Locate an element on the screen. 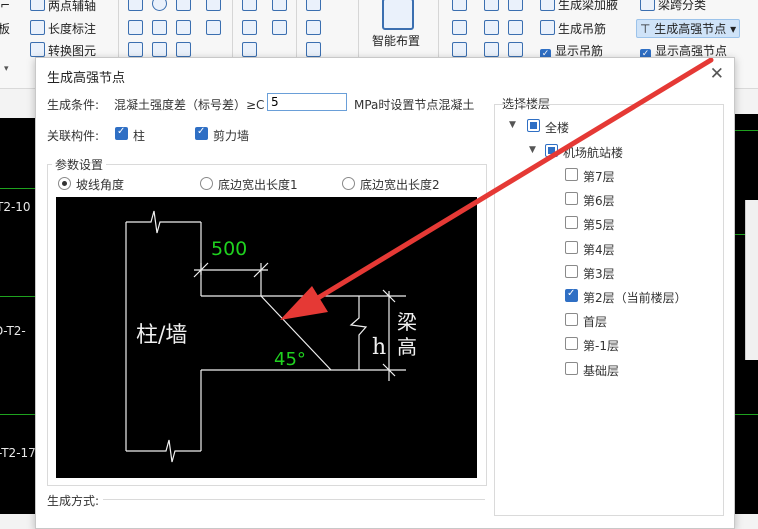  side-panel is located at coordinates (751, 280).